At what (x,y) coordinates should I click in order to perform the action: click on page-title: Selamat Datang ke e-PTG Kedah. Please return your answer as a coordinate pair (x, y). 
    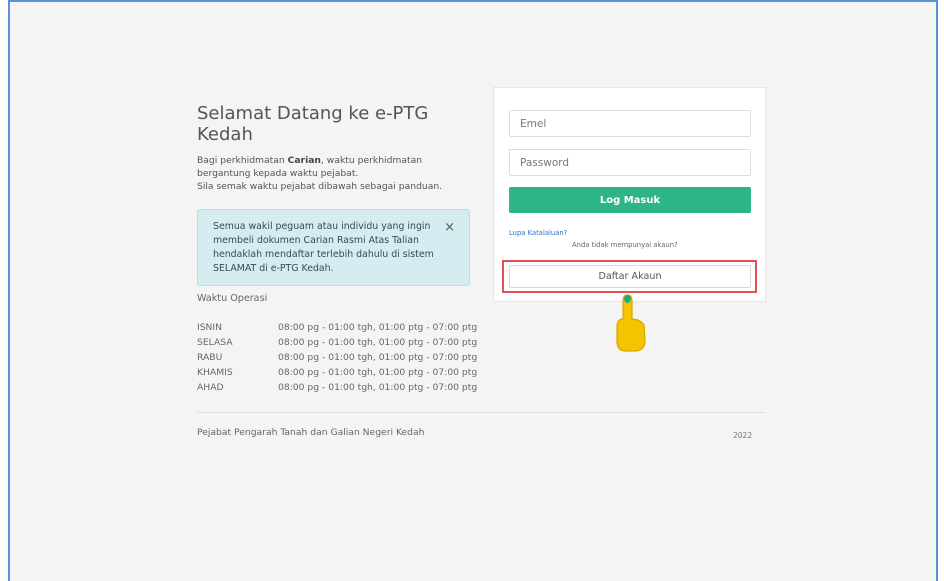
    Looking at the image, I should click on (313, 124).